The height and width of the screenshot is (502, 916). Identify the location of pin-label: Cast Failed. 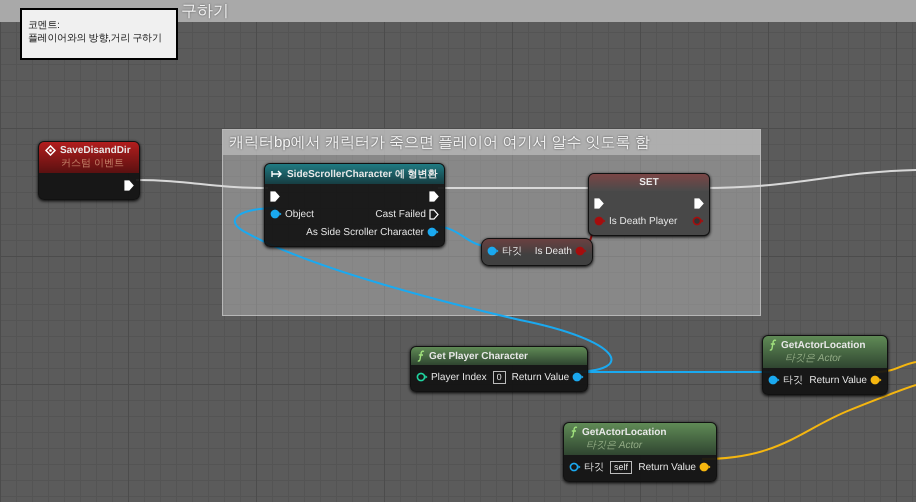
(400, 214).